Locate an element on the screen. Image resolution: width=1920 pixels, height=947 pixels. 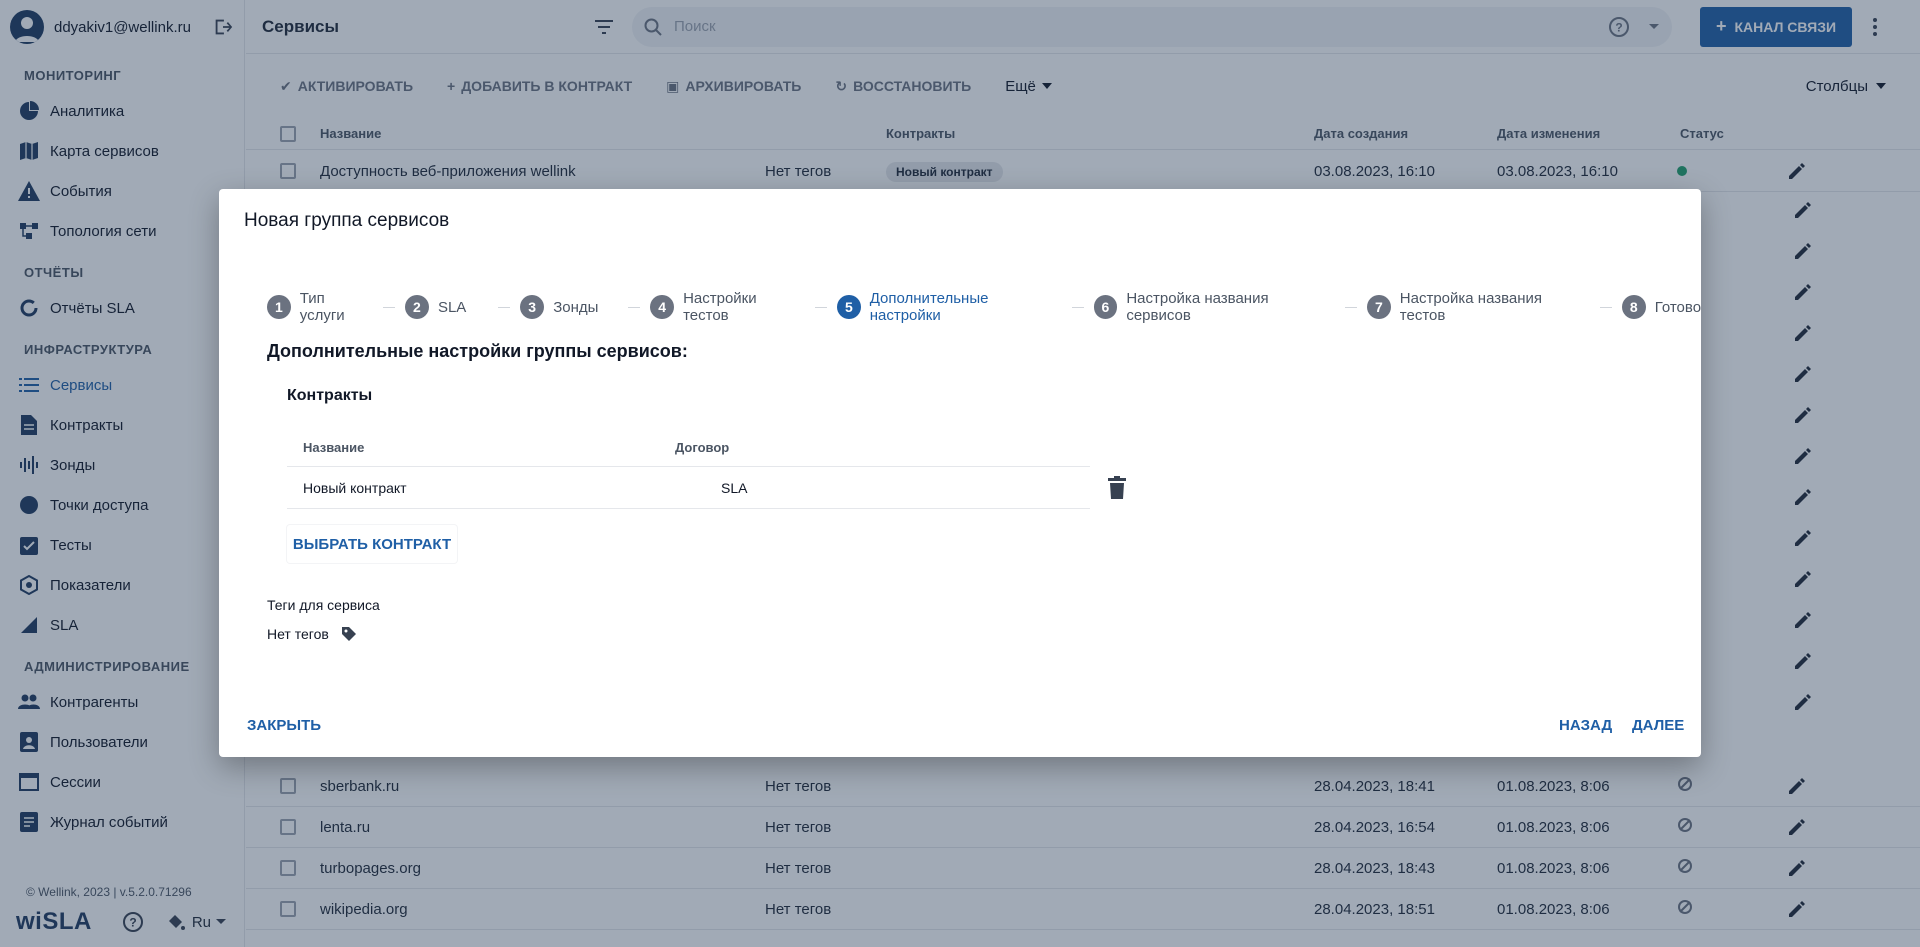
step-4: 4 Настройки тестов is located at coordinates (727, 307).